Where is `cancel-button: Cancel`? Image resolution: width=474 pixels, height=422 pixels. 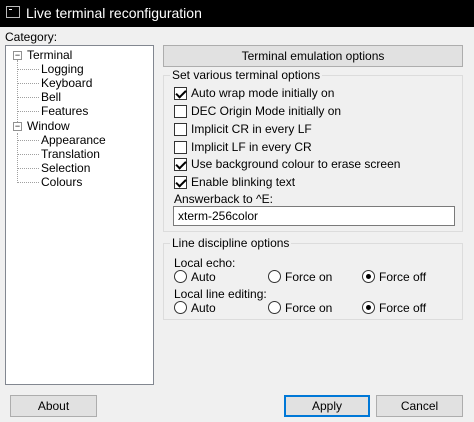
cancel-button: Cancel is located at coordinates (419, 406).